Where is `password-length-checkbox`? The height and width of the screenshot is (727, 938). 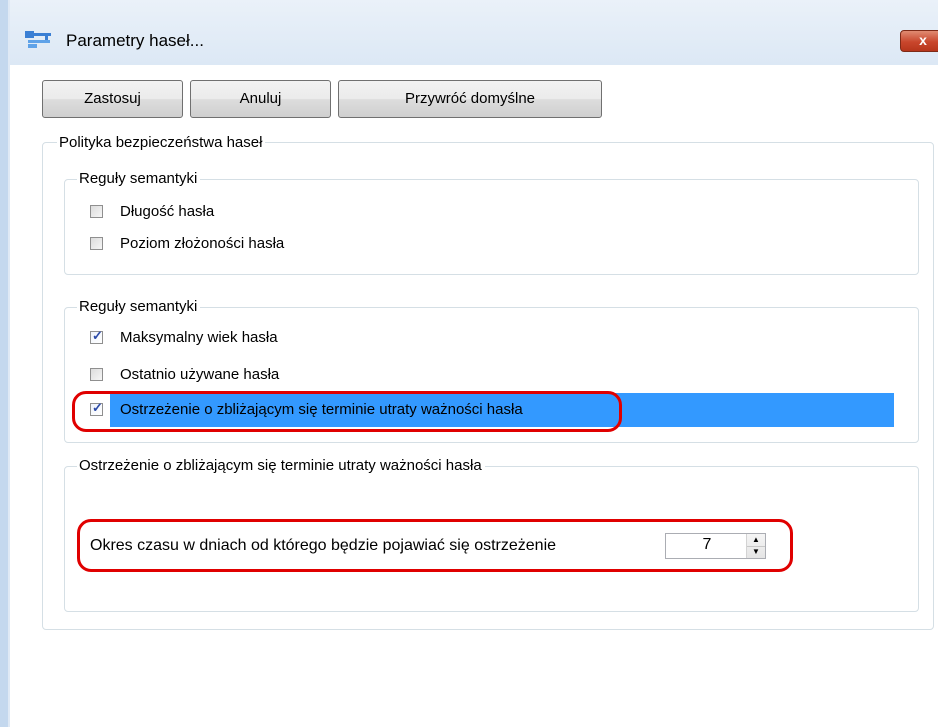
password-length-checkbox is located at coordinates (96, 211).